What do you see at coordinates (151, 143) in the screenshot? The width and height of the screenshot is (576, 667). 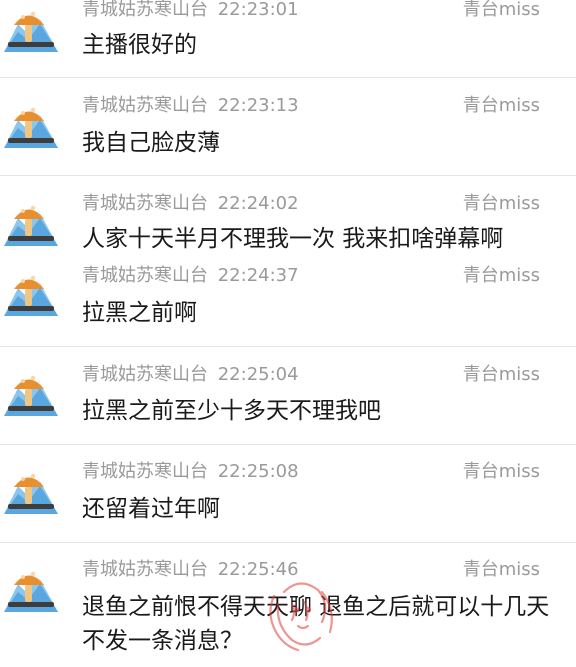 I see `message-text: 我自己脸皮薄` at bounding box center [151, 143].